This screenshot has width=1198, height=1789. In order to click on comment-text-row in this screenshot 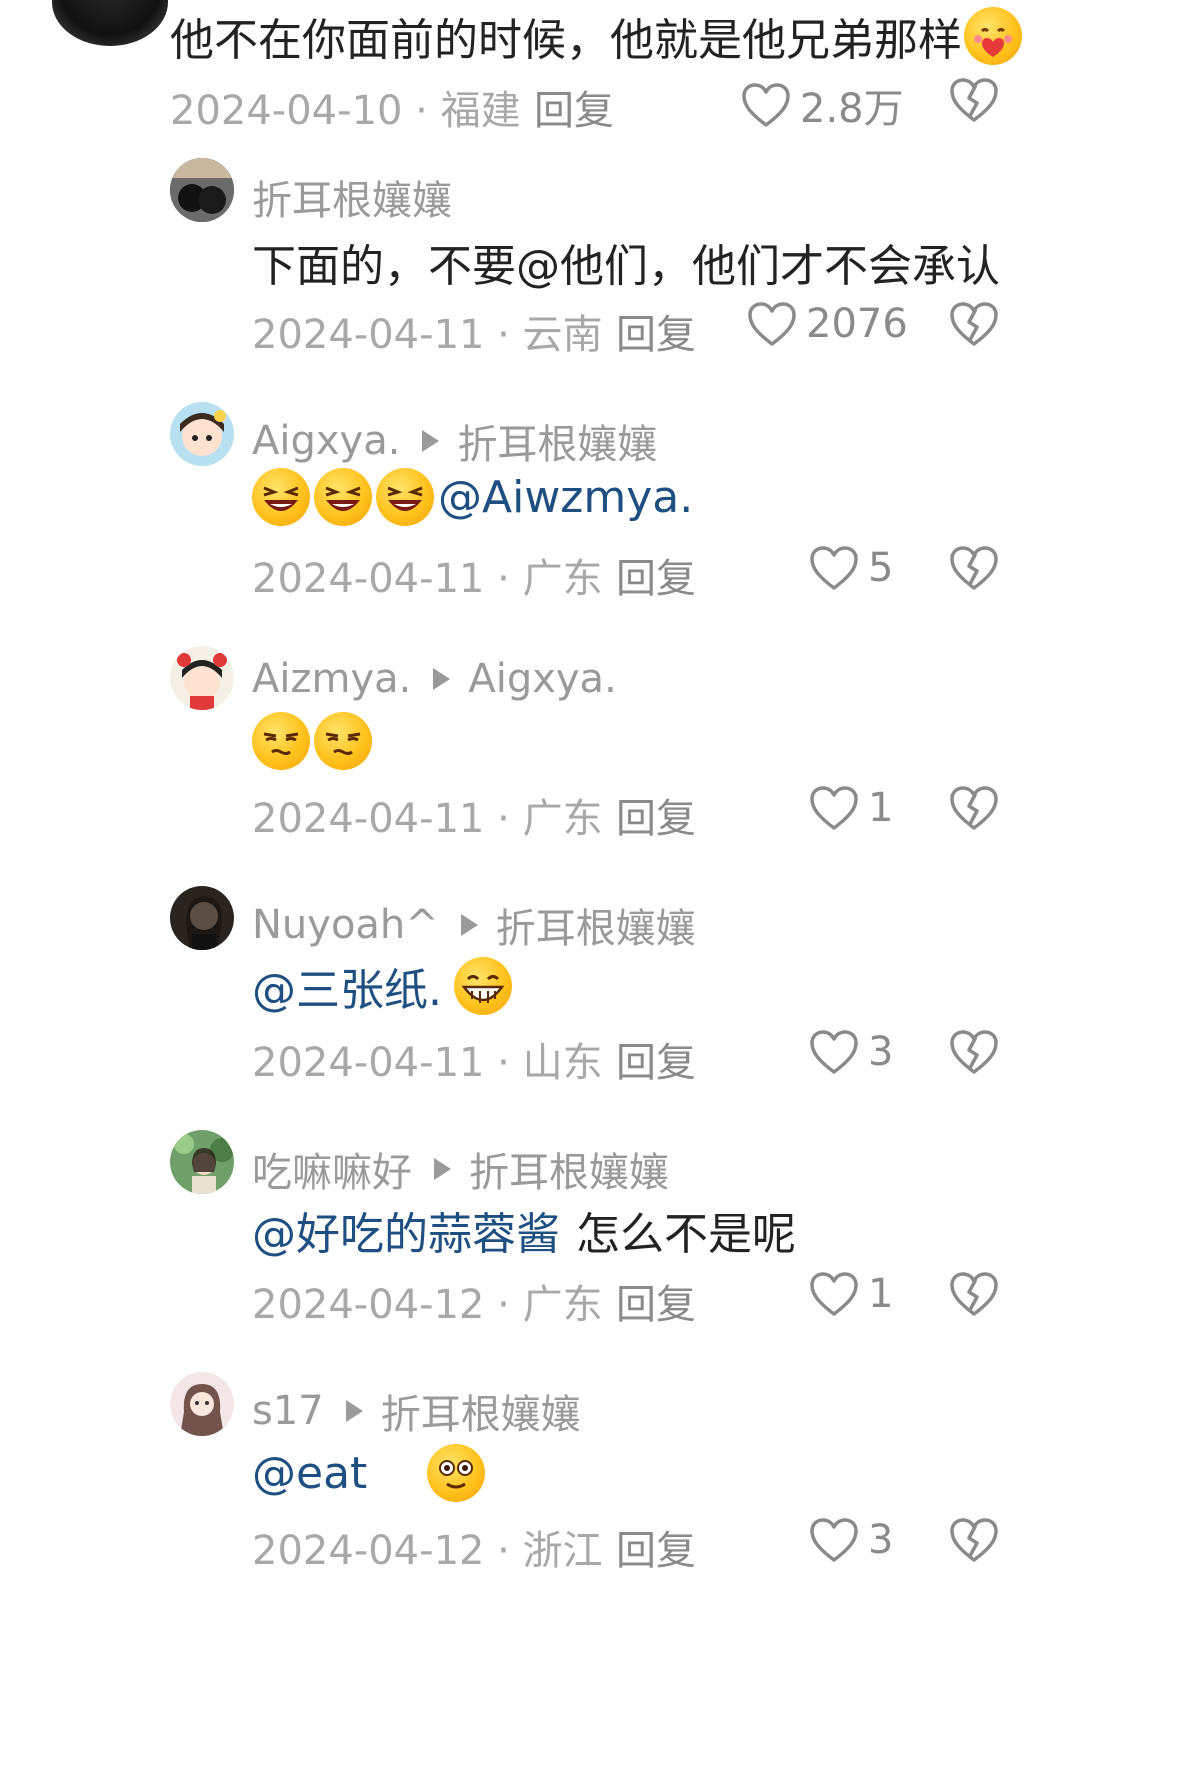, I will do `click(314, 741)`.